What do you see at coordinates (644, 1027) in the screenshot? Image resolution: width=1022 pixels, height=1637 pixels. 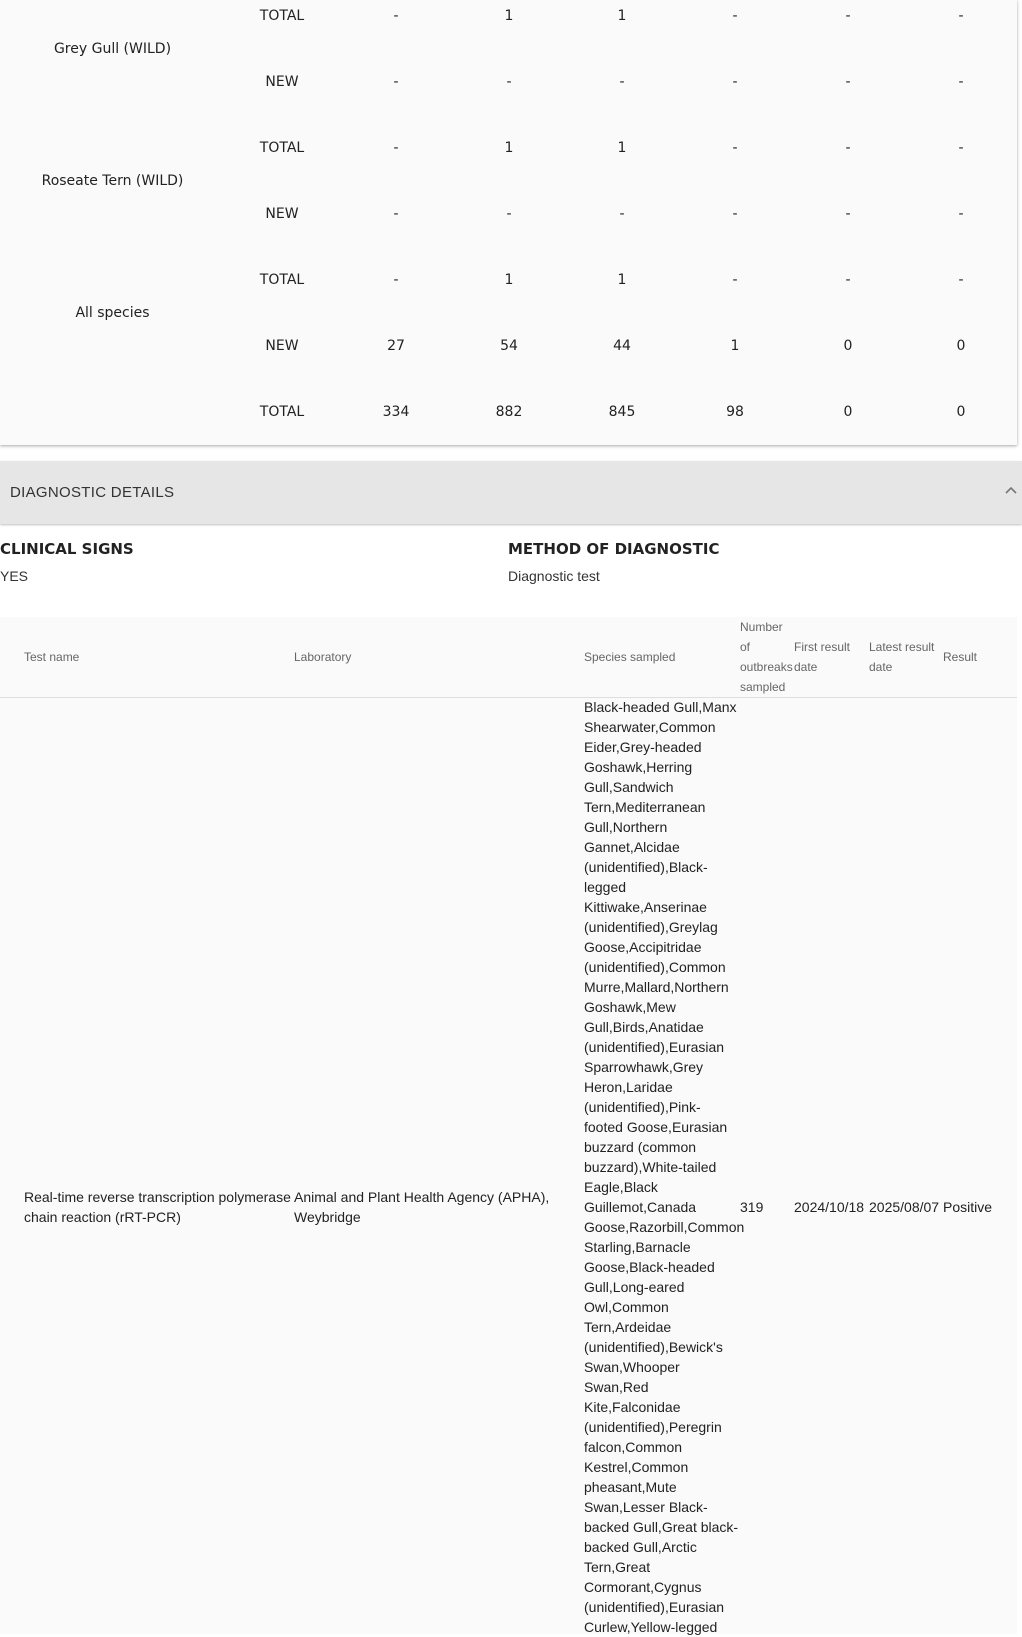 I see `species-line: Gull,Birds,Anatidae` at bounding box center [644, 1027].